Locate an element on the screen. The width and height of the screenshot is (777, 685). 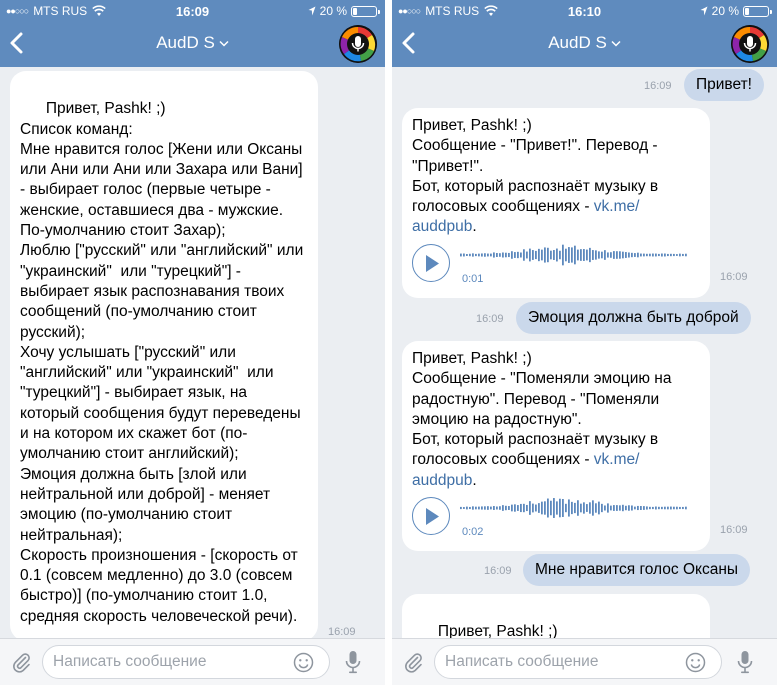
nav-bar: AudD S is located at coordinates (192, 44).